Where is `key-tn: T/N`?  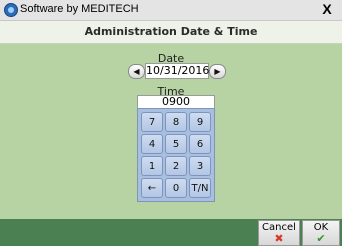 key-tn: T/N is located at coordinates (200, 188).